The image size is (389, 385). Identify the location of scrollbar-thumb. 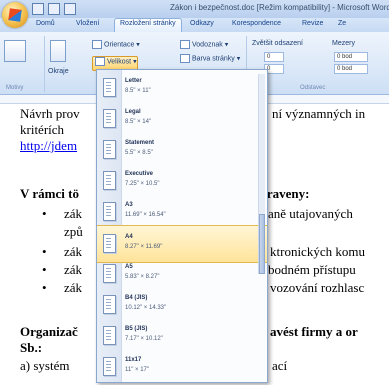
(262, 244).